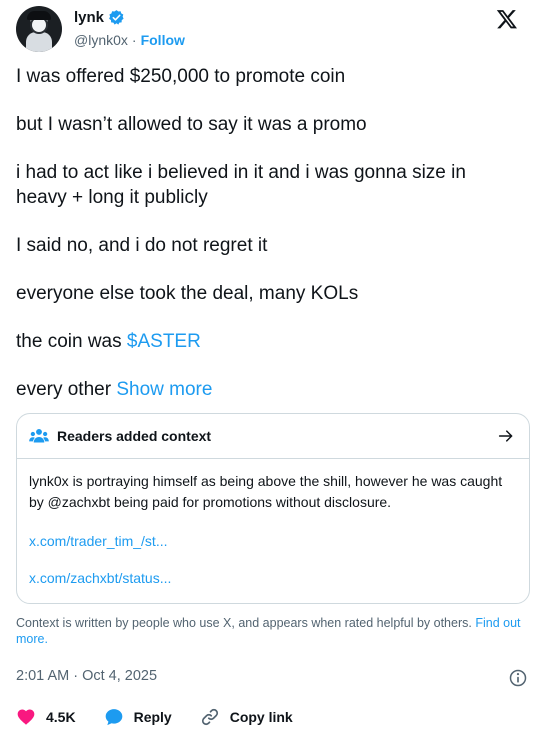 The height and width of the screenshot is (736, 536). Describe the element at coordinates (61, 717) in the screenshot. I see `like-count: 4.5K` at that location.